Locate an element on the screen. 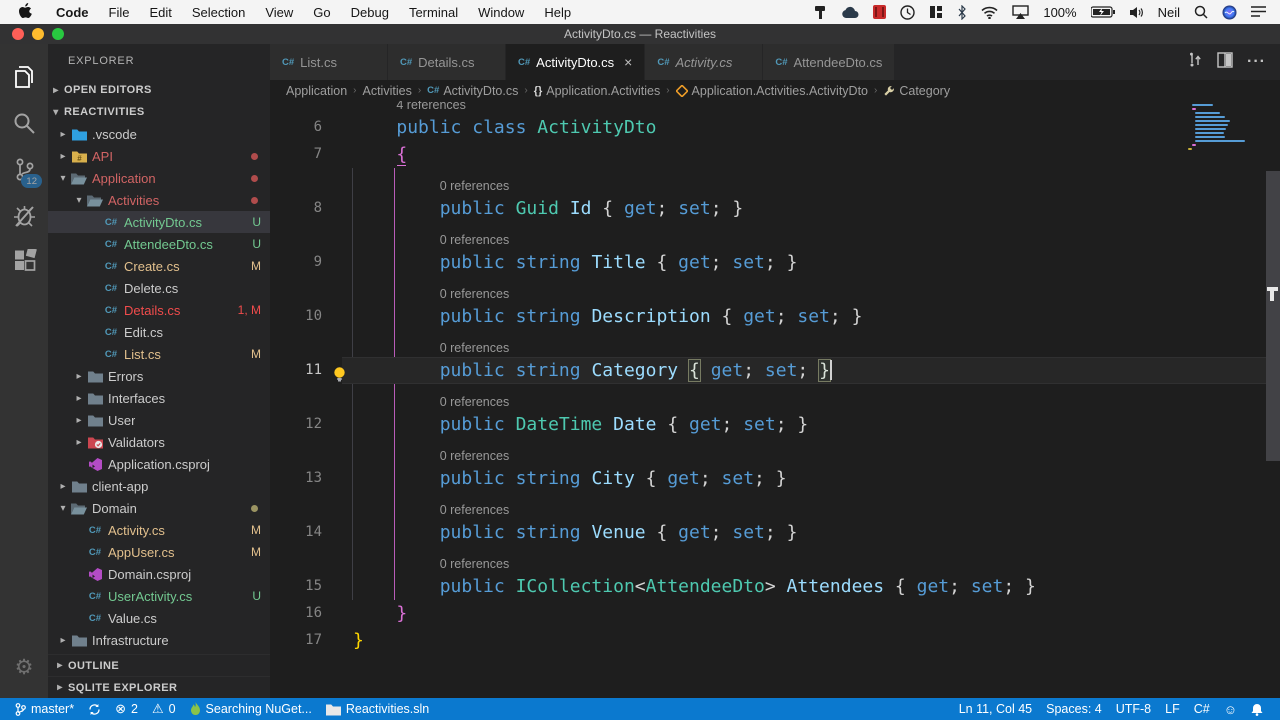  menu-view: View is located at coordinates (279, 12).